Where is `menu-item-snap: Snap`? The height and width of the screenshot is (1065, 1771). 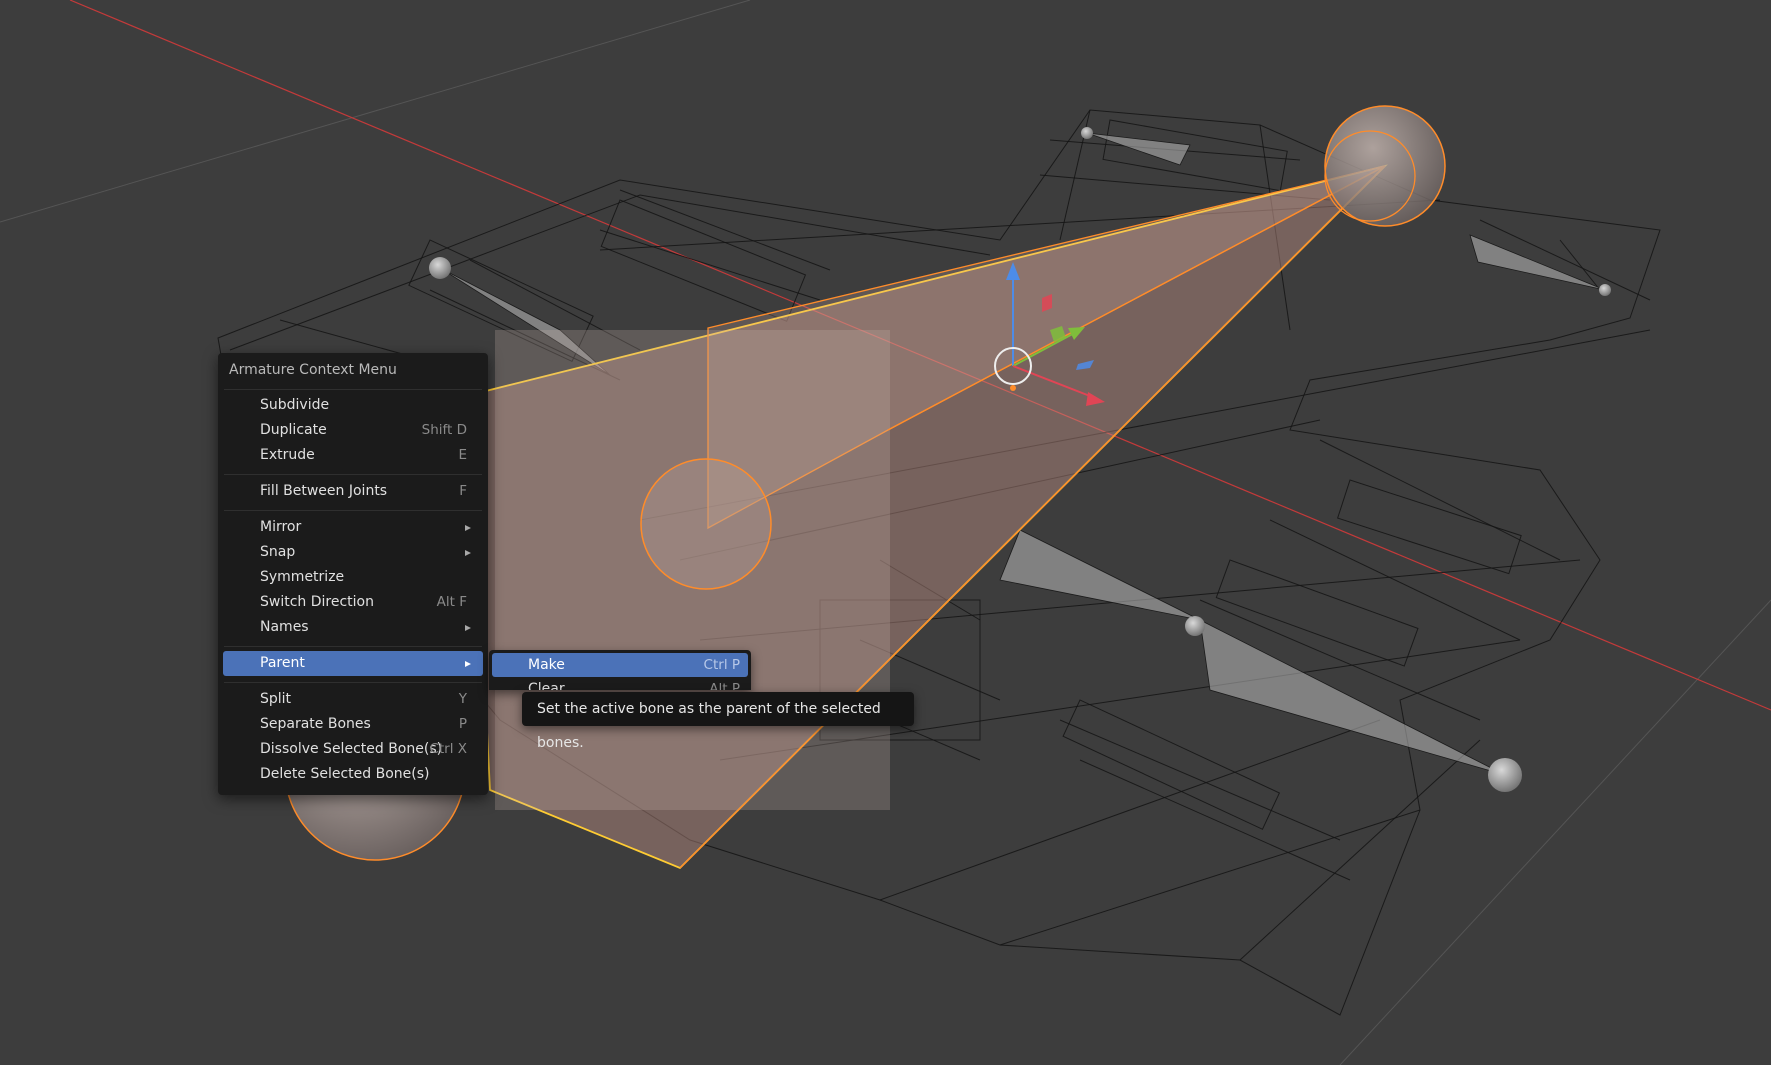
menu-item-snap: Snap is located at coordinates (353, 552).